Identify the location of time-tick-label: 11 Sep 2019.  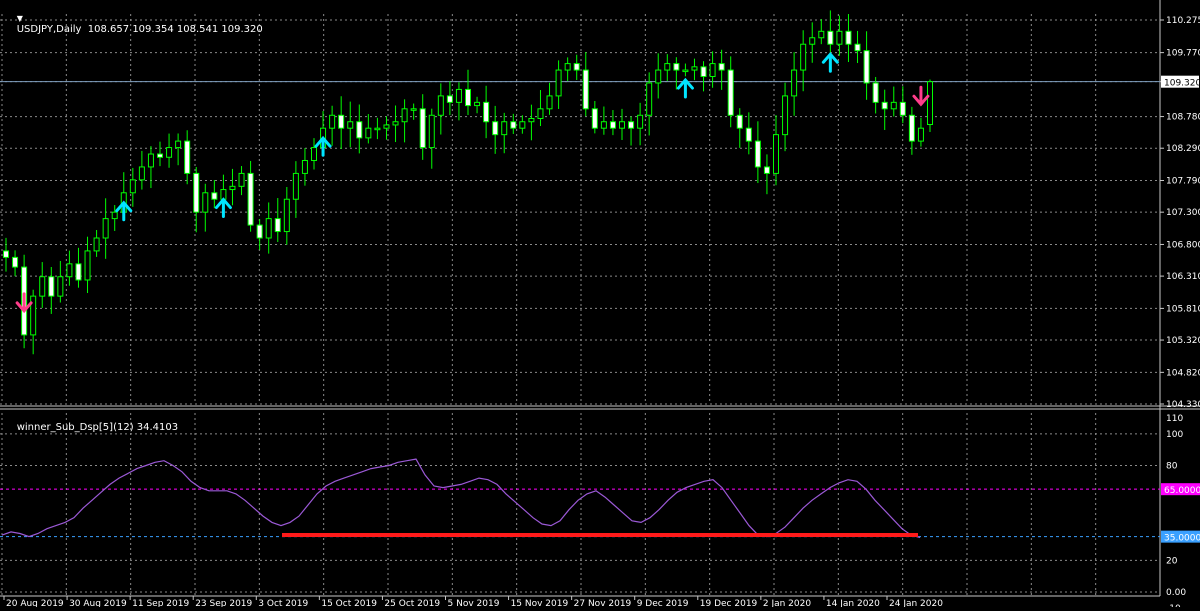
(160, 603).